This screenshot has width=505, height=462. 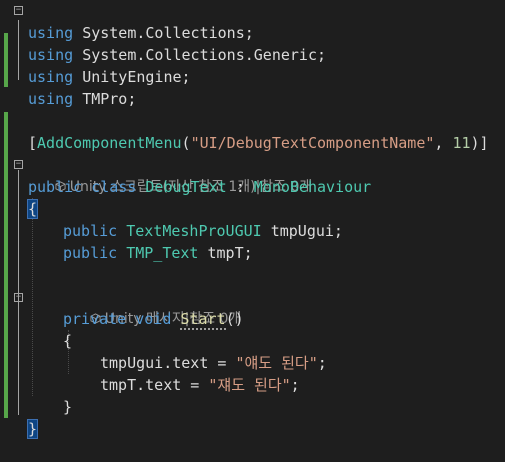 I want to click on code-line-method: private void Start(), so click(x=252, y=308).